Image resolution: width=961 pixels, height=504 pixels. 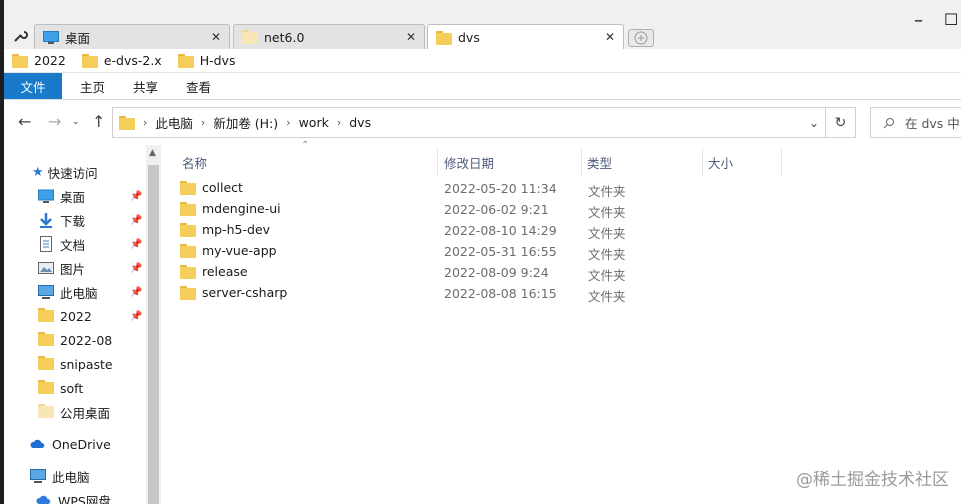 What do you see at coordinates (814, 123) in the screenshot?
I see `chevron-down-icon: ⌄` at bounding box center [814, 123].